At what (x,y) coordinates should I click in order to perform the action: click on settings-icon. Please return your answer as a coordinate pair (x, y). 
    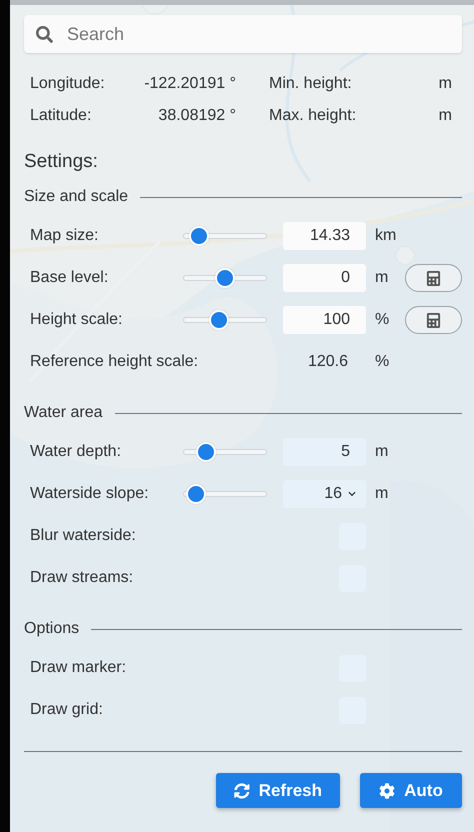
    Looking at the image, I should click on (387, 790).